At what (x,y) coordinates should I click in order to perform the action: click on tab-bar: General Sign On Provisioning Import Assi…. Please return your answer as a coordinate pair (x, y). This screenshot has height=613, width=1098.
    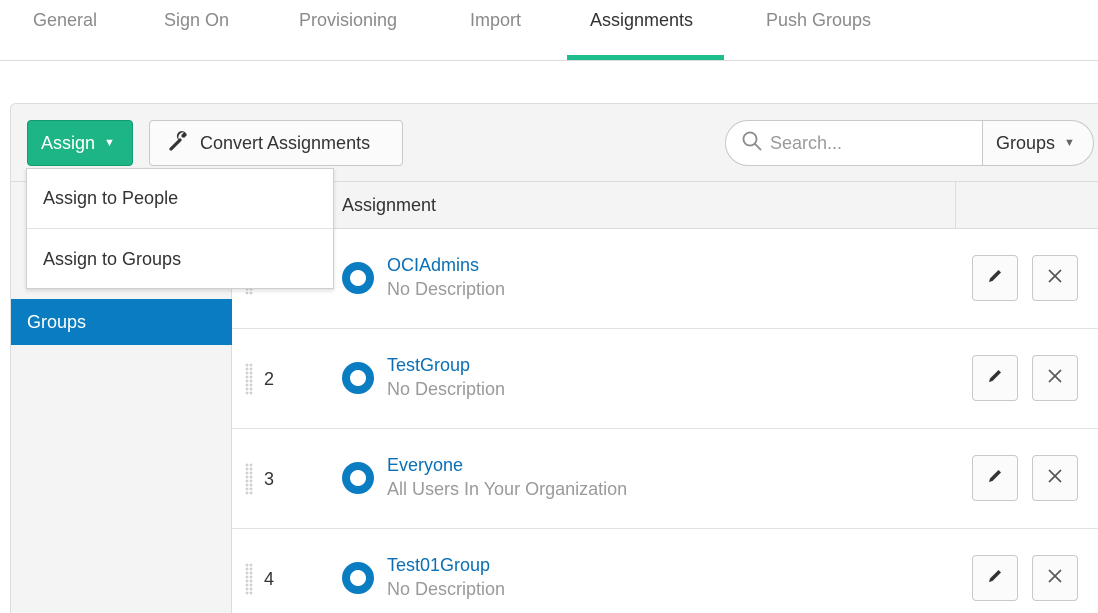
    Looking at the image, I should click on (549, 30).